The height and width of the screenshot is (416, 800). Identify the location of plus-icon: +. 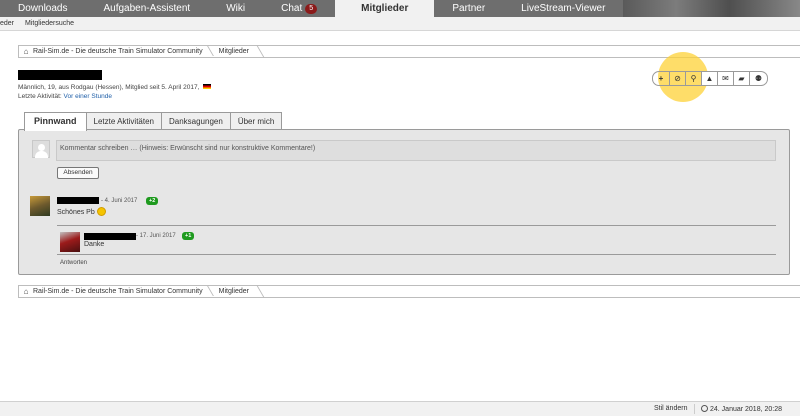
(661, 78).